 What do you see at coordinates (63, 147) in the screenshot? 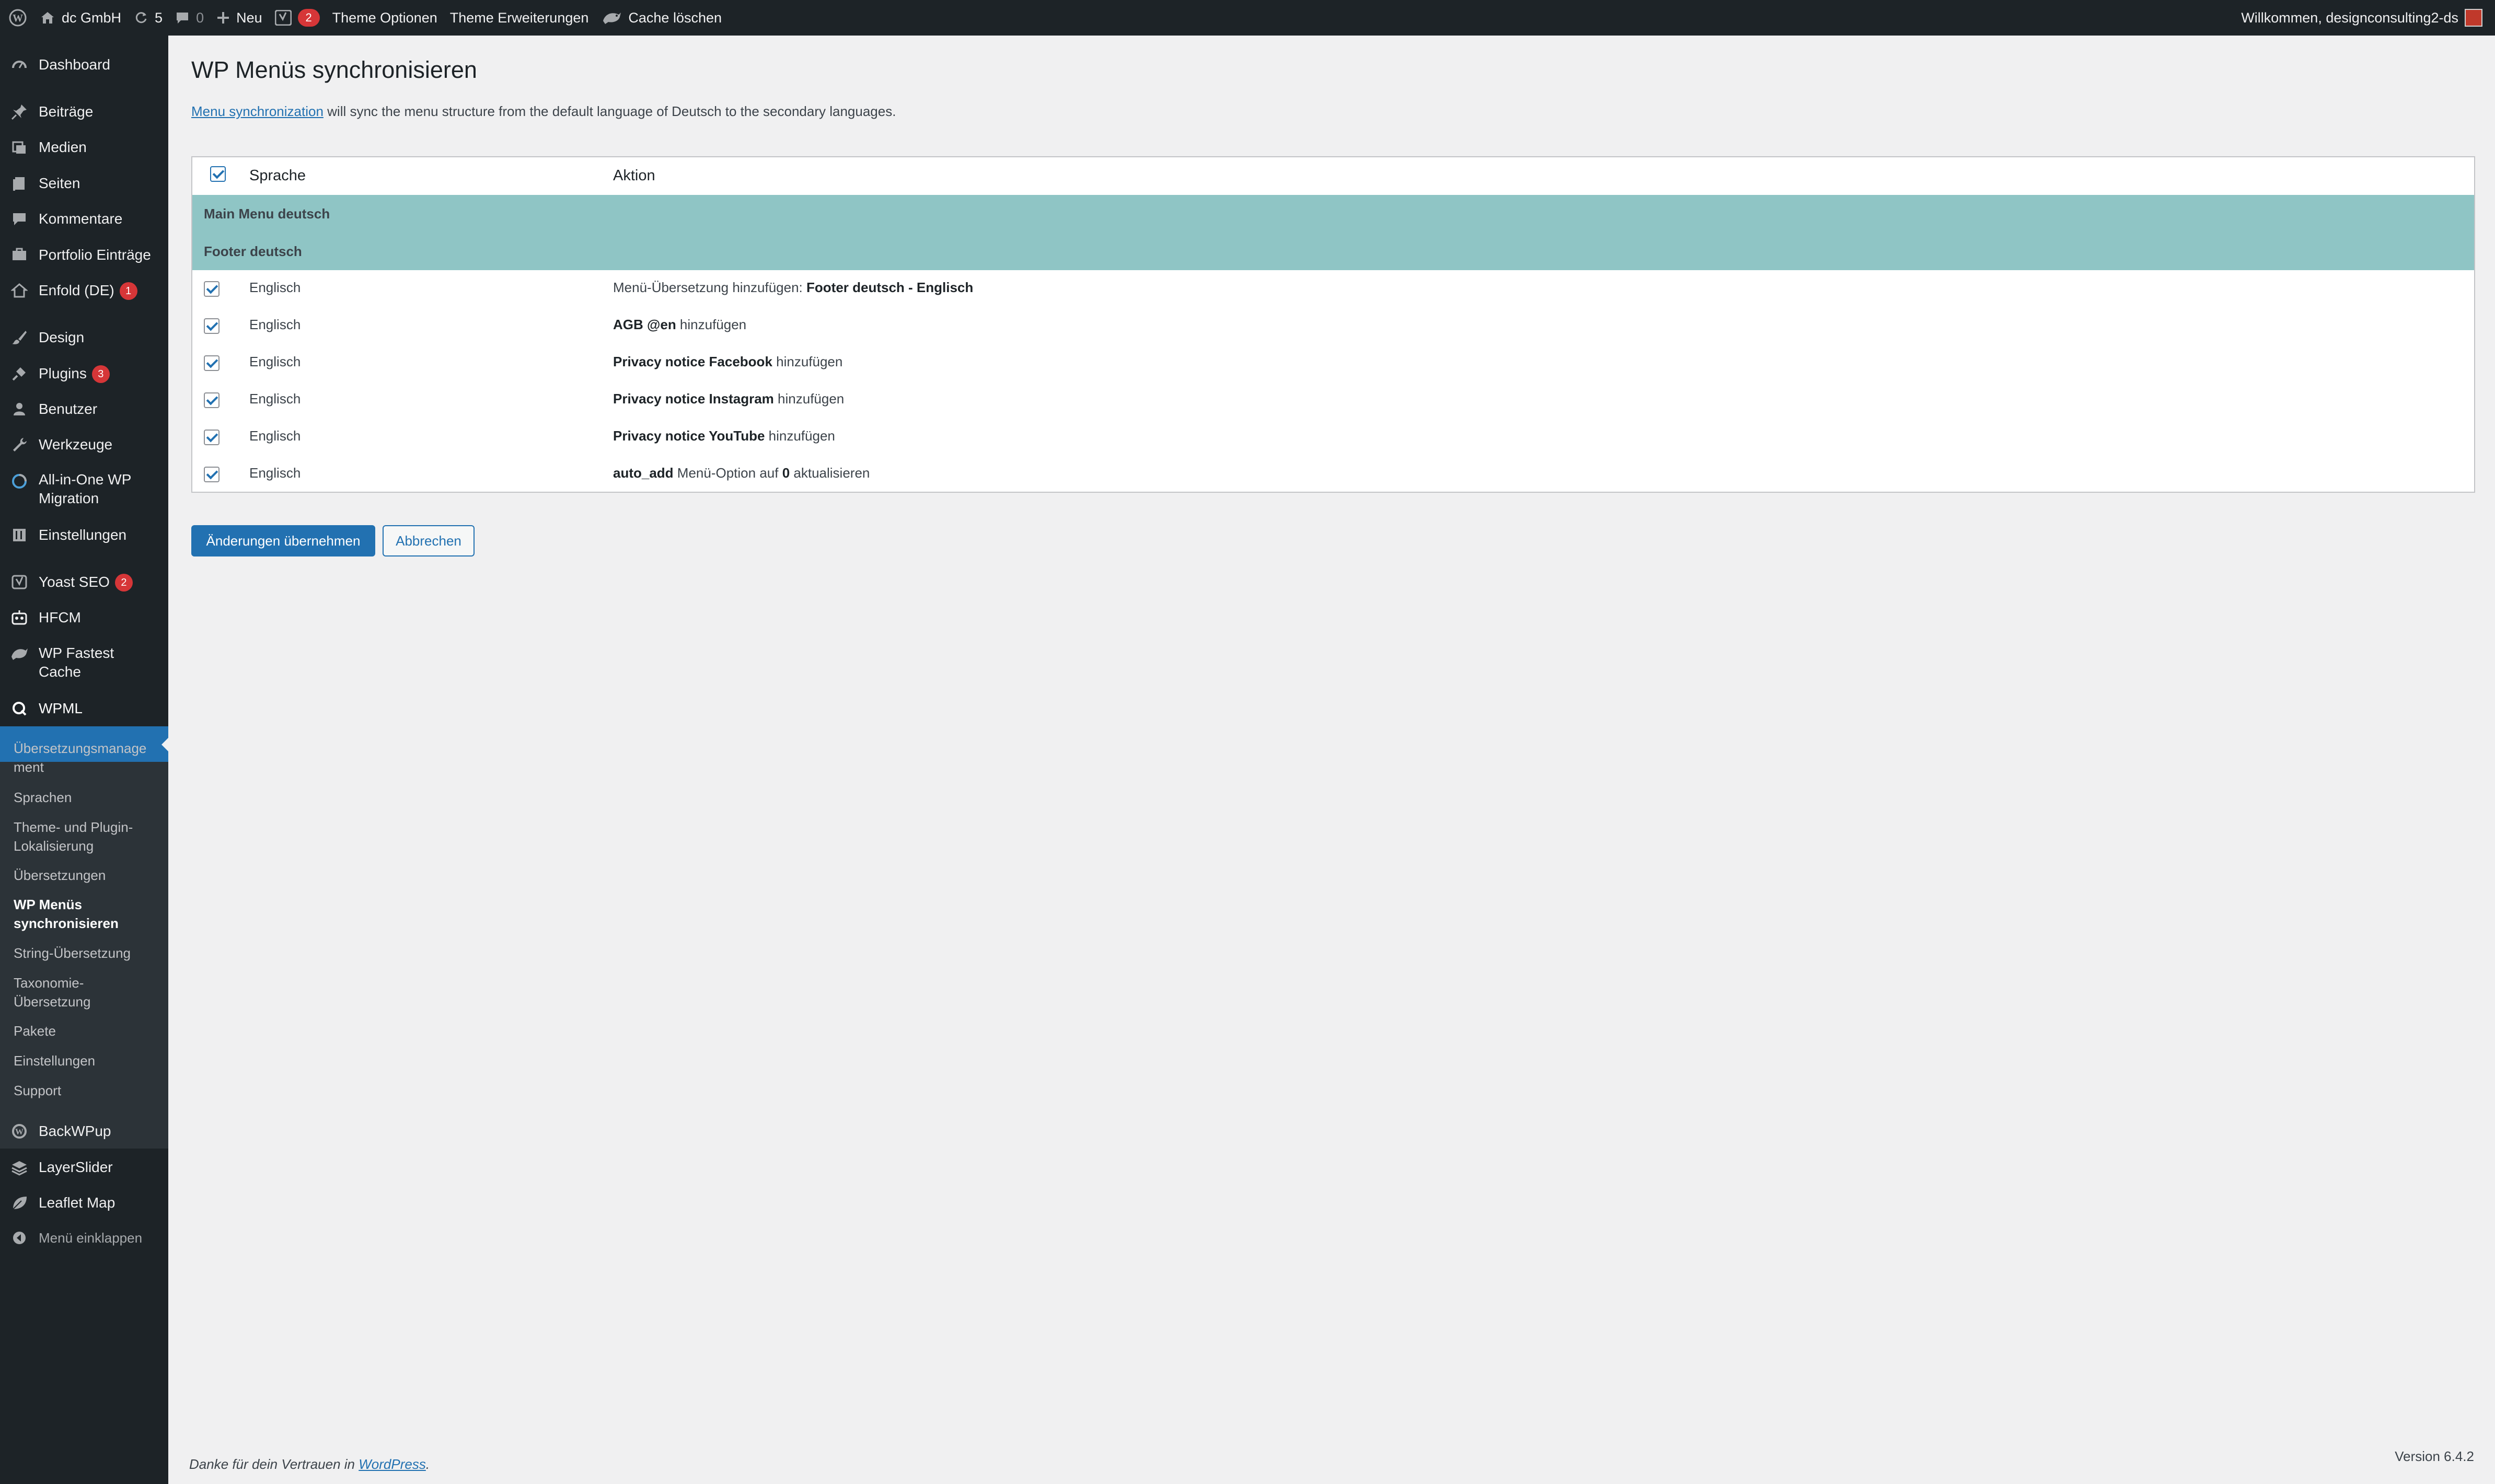
I see `menu-label: Medien` at bounding box center [63, 147].